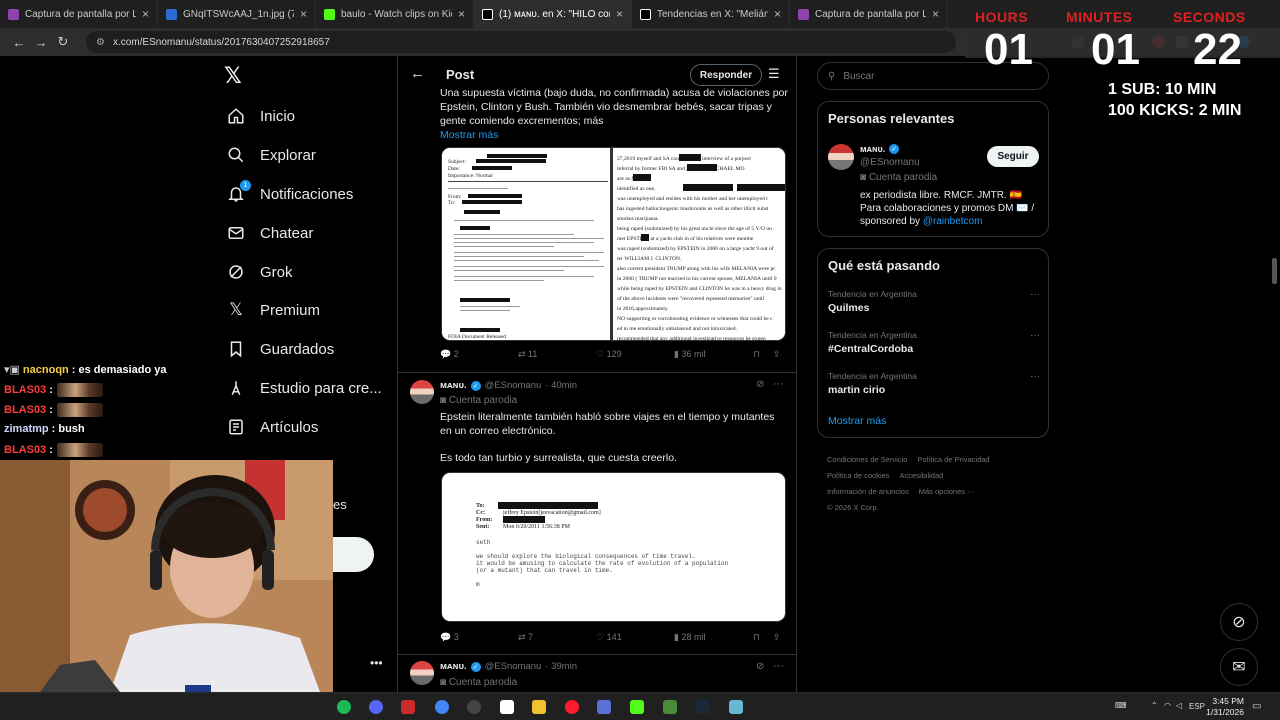 The image size is (1280, 720). Describe the element at coordinates (689, 354) in the screenshot. I see `views-action: ▮ 36 mil` at that location.